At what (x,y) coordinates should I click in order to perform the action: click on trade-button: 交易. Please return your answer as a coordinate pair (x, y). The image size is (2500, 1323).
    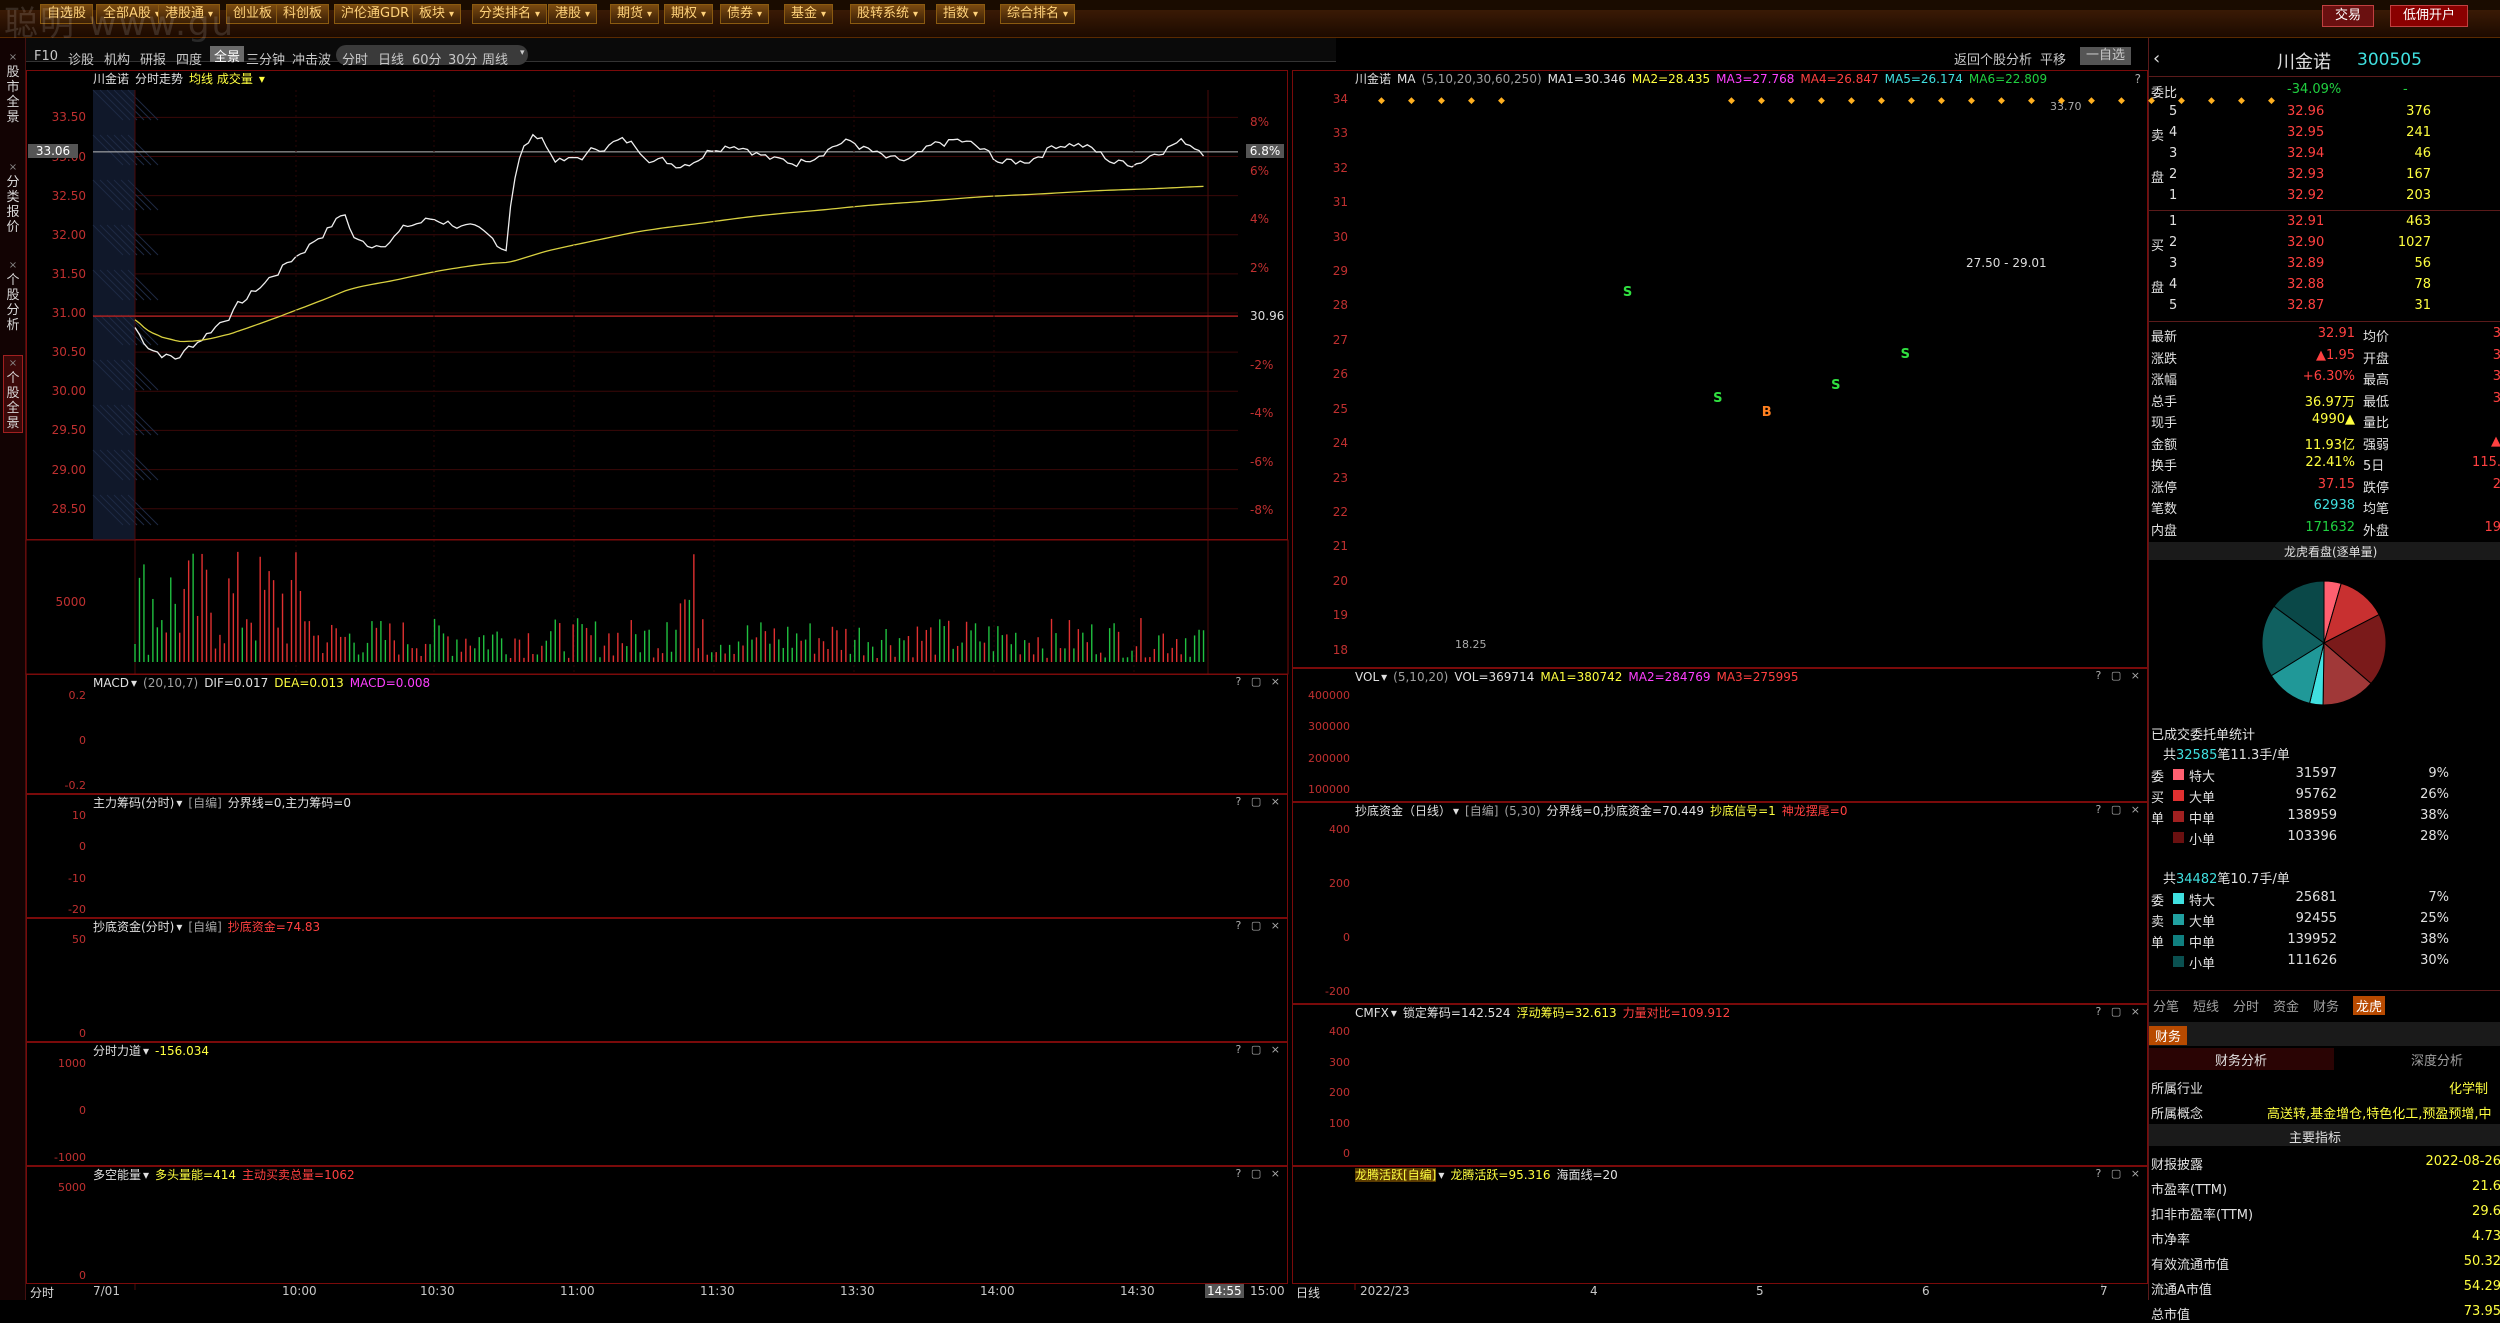
    Looking at the image, I should click on (2348, 16).